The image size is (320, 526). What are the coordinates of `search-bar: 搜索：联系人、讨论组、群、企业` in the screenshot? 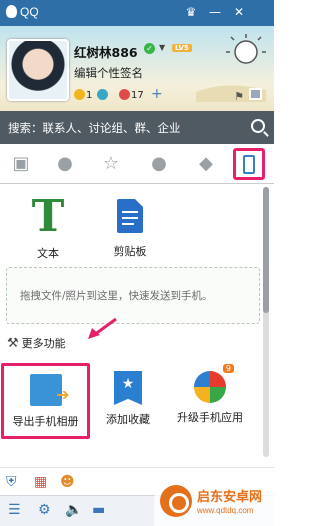 It's located at (137, 127).